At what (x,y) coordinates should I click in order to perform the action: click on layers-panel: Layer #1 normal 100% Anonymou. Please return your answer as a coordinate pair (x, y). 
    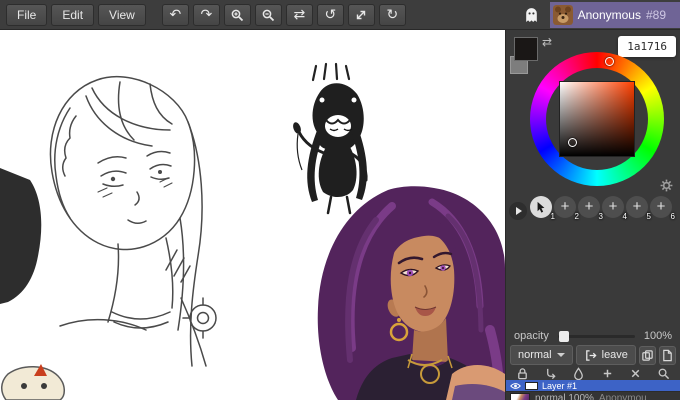
    Looking at the image, I should click on (593, 390).